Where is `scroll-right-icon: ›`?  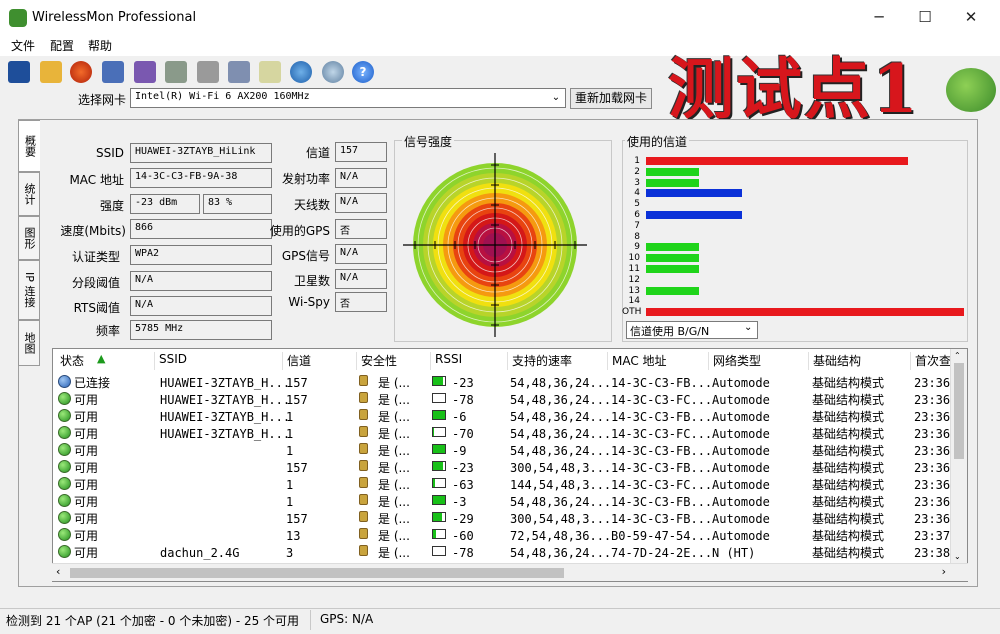 scroll-right-icon: › is located at coordinates (944, 571).